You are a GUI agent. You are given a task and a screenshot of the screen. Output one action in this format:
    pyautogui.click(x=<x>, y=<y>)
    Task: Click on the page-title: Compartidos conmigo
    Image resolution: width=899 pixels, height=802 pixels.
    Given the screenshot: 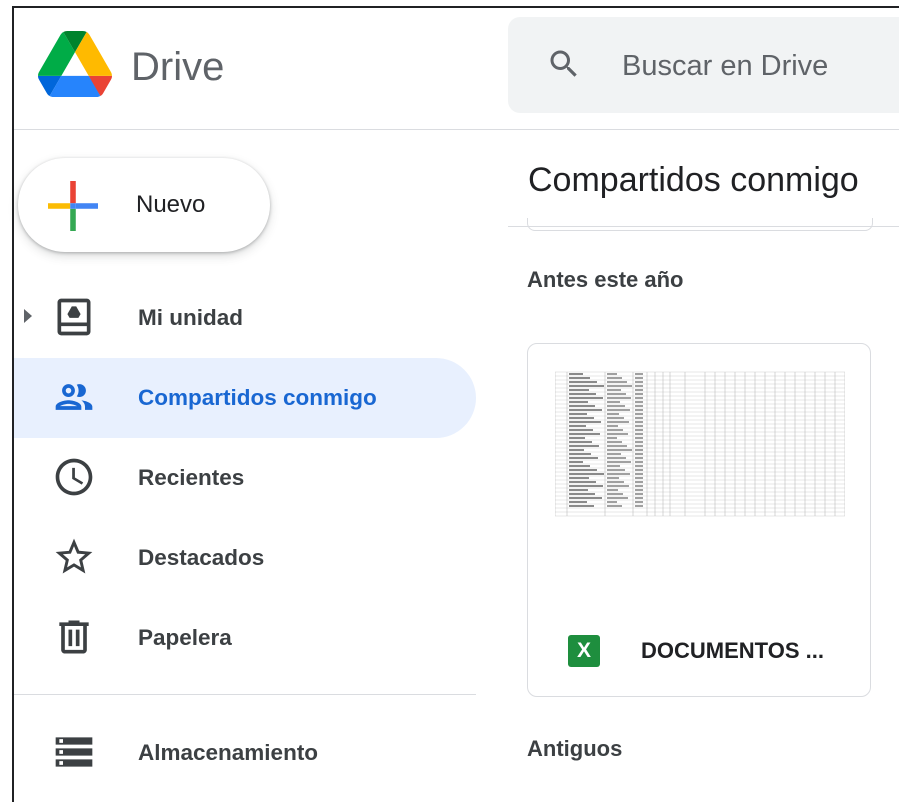 What is the action you would take?
    pyautogui.click(x=693, y=180)
    